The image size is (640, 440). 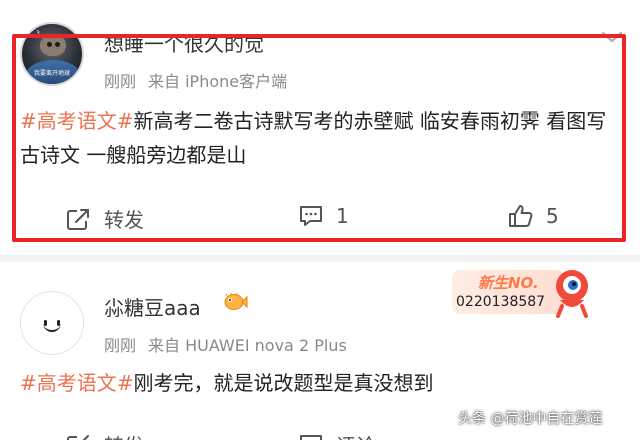 What do you see at coordinates (533, 216) in the screenshot?
I see `like-button: 5` at bounding box center [533, 216].